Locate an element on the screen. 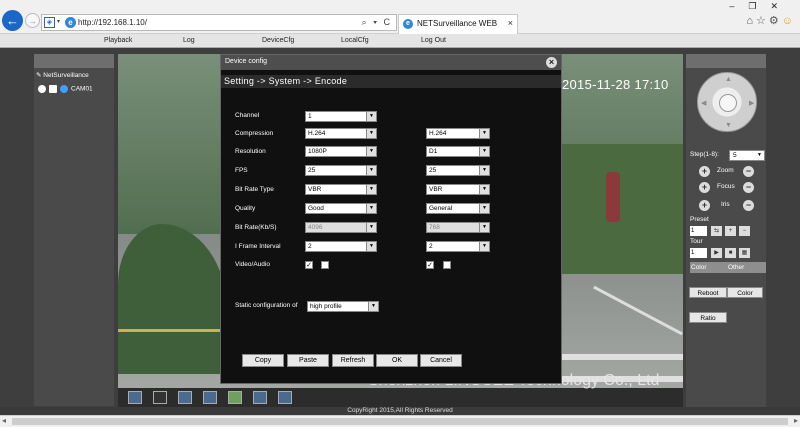 This screenshot has width=800, height=427. focus-out-icon: − is located at coordinates (748, 187).